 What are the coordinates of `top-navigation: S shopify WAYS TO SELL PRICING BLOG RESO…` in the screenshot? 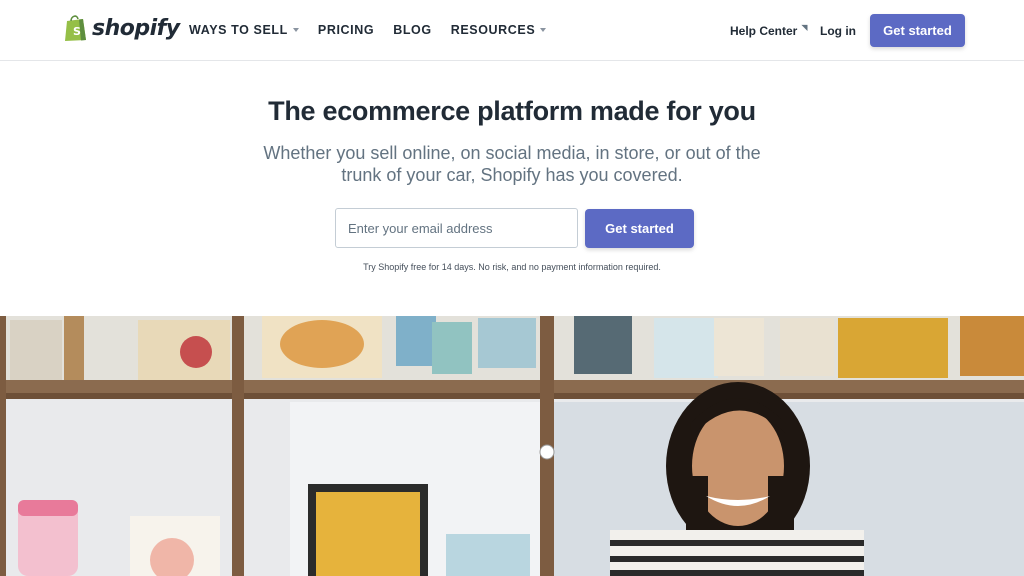 It's located at (512, 30).